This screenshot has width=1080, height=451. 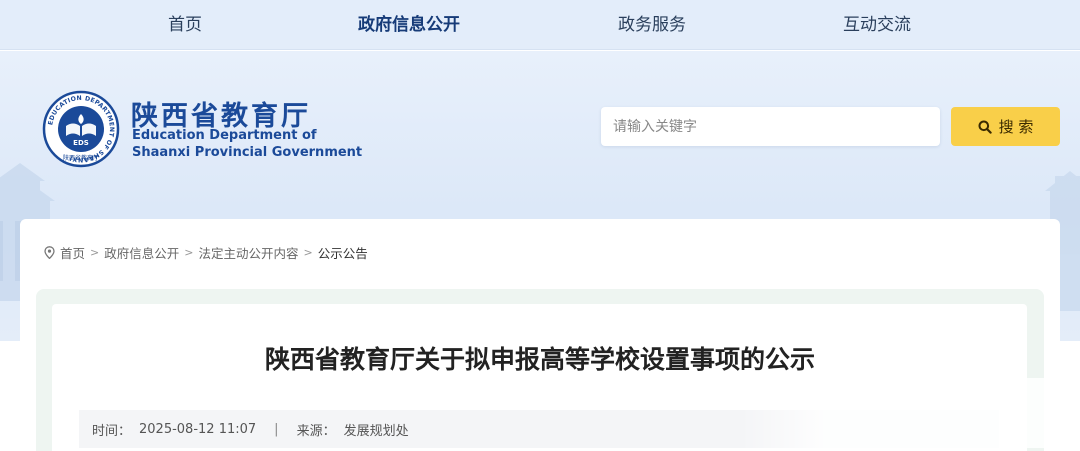 I want to click on nav-item-interaction: 互动交流, so click(x=877, y=25).